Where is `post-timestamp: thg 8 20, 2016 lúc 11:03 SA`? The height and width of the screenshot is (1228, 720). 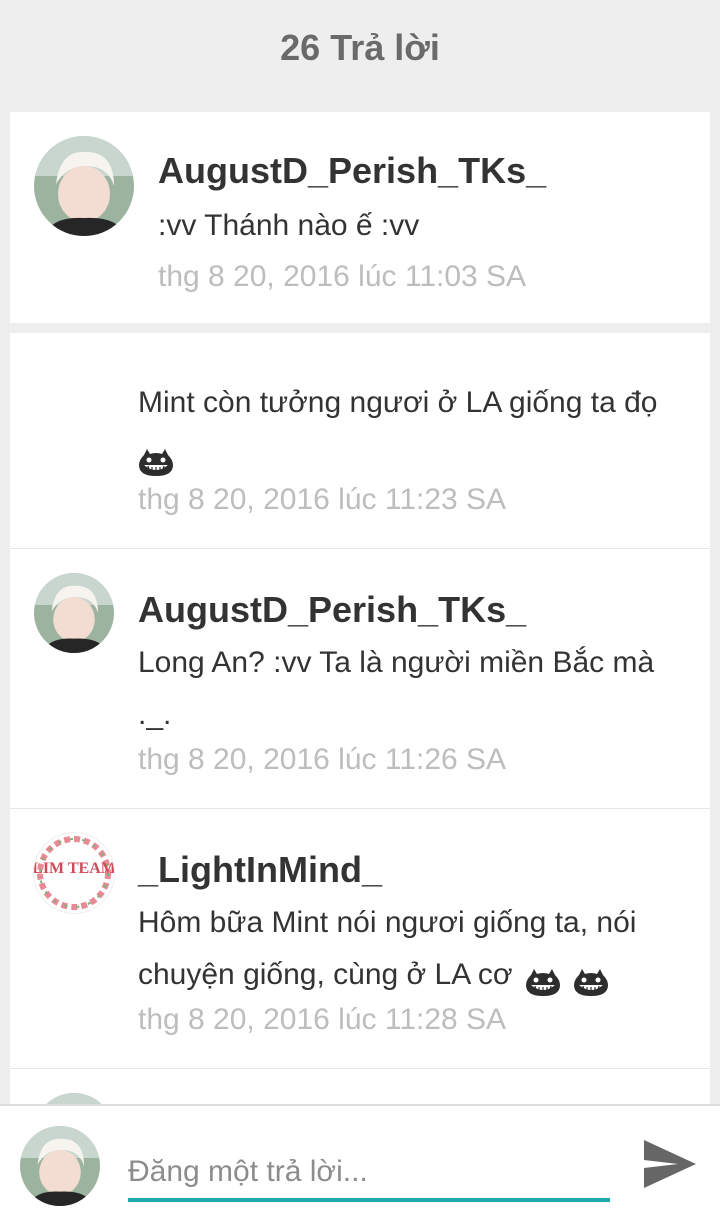 post-timestamp: thg 8 20, 2016 lúc 11:03 SA is located at coordinates (342, 276).